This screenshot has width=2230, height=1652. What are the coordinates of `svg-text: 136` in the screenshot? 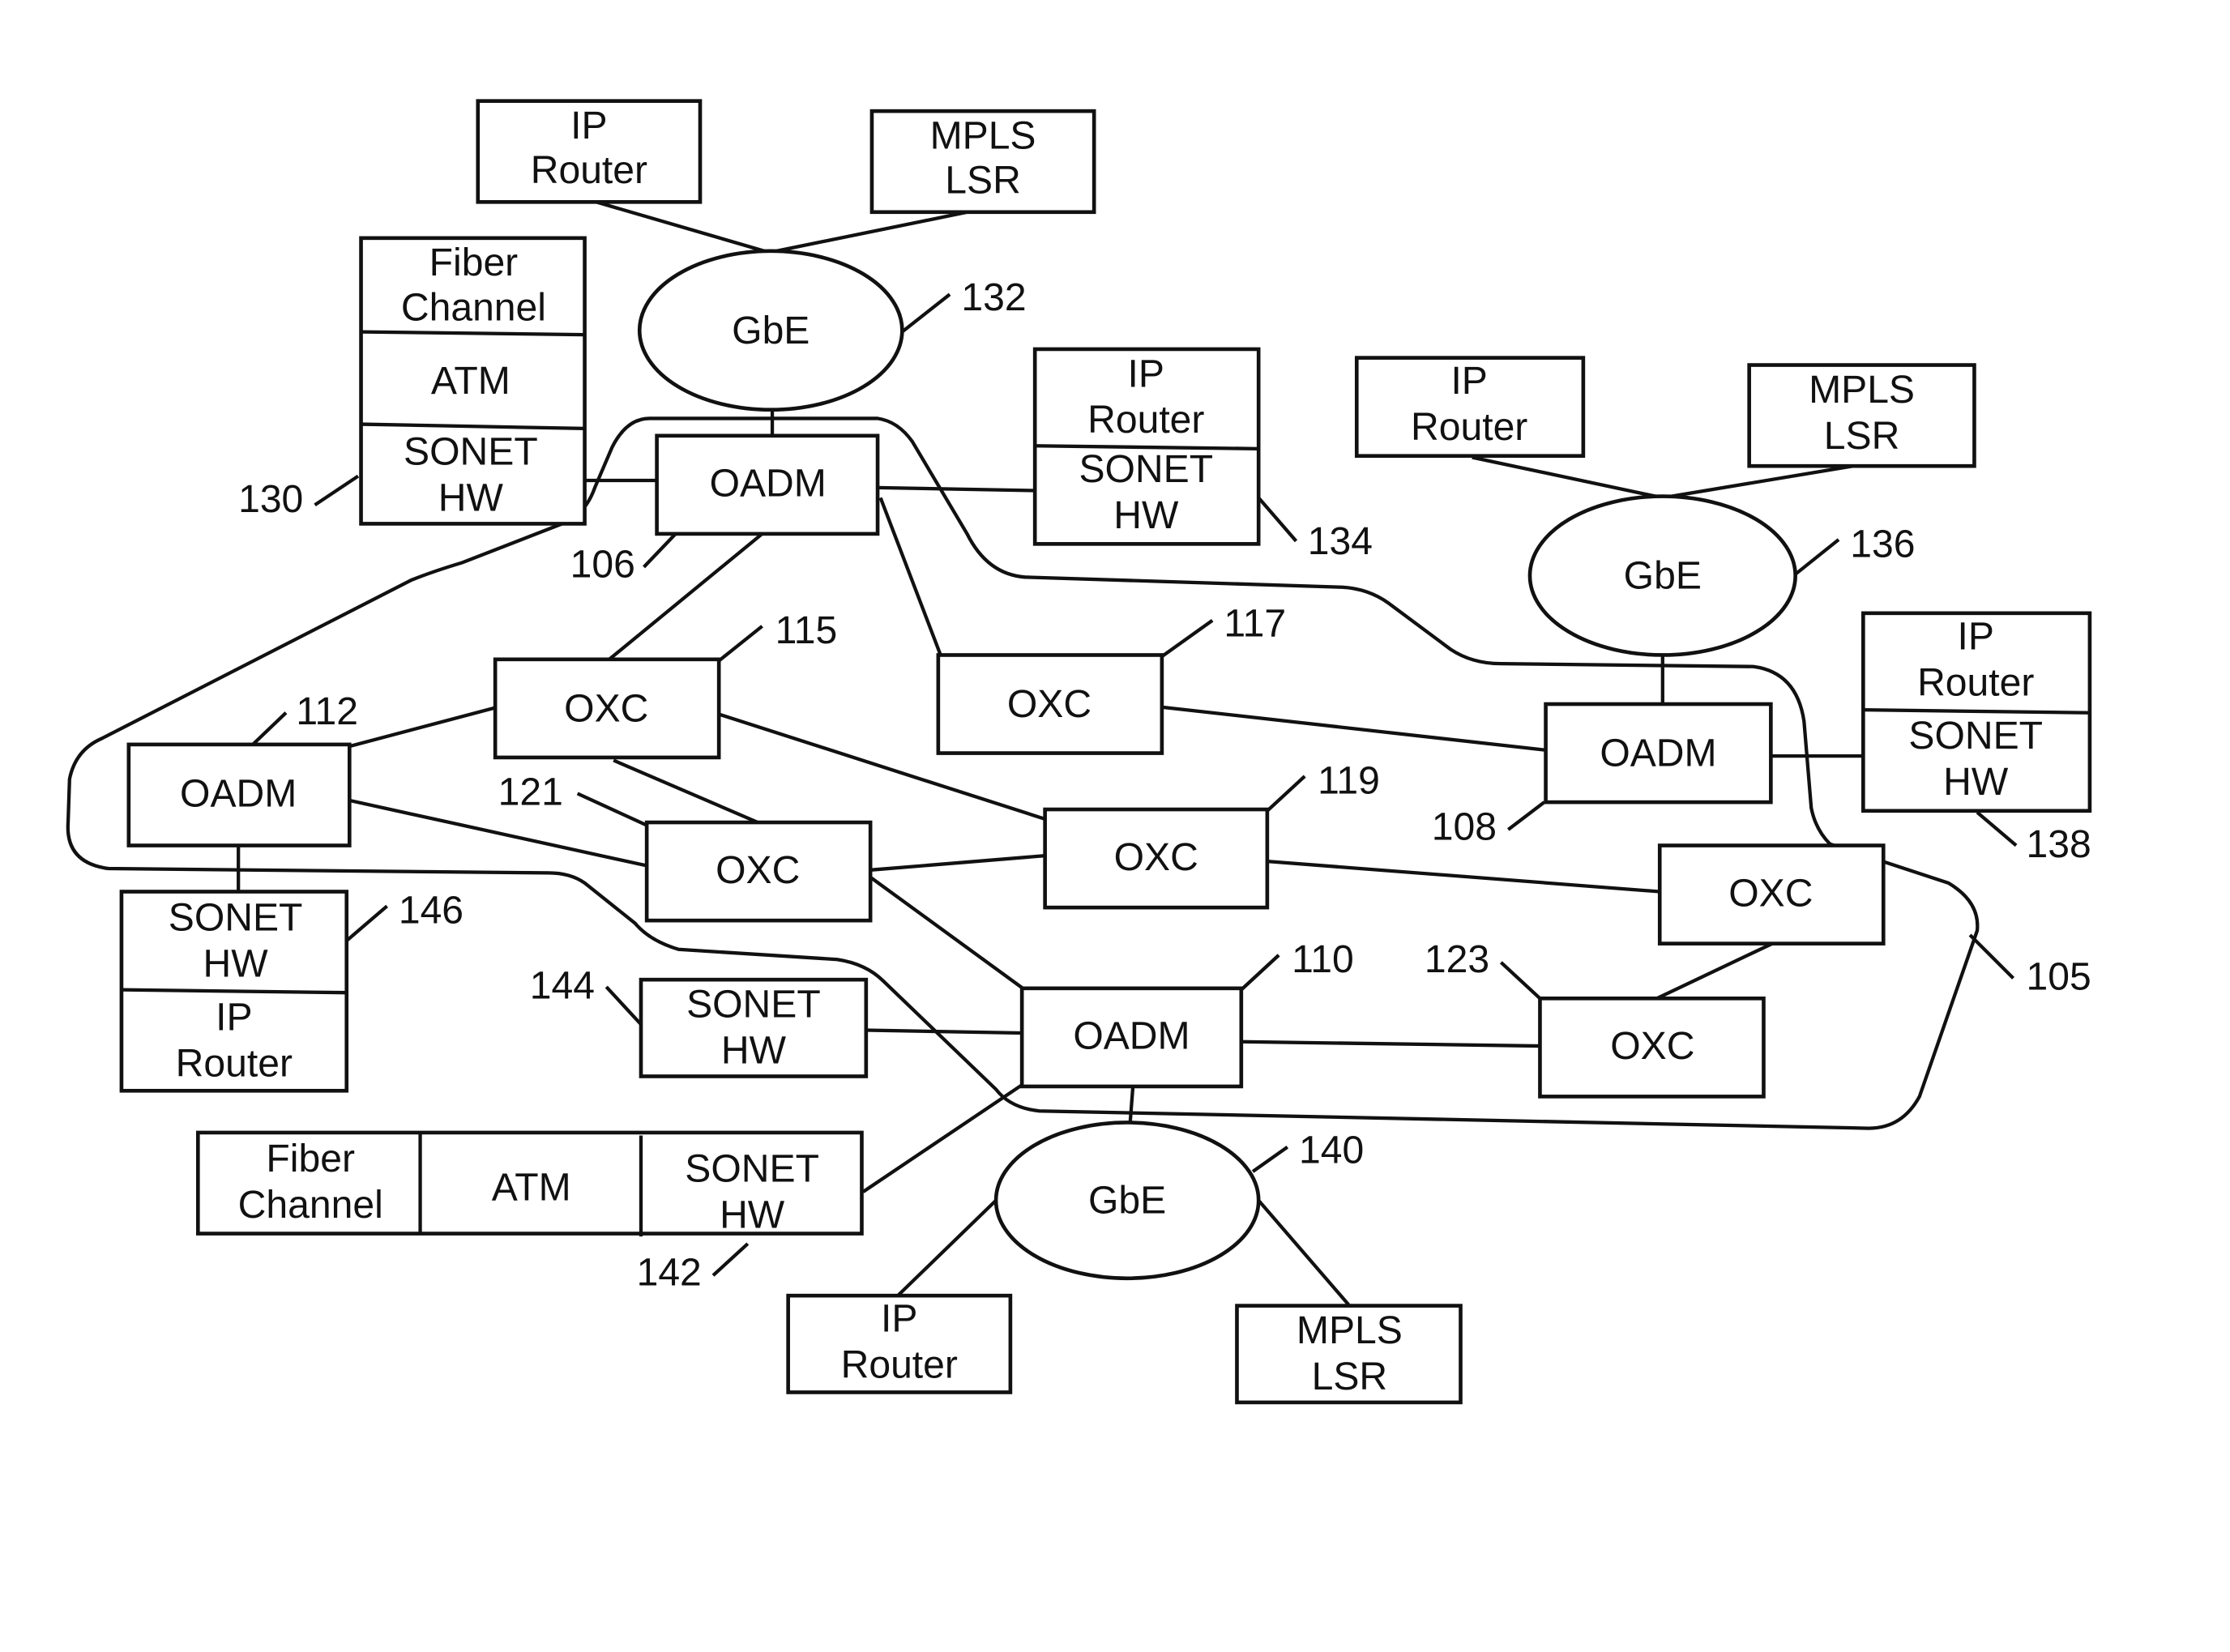 It's located at (1883, 544).